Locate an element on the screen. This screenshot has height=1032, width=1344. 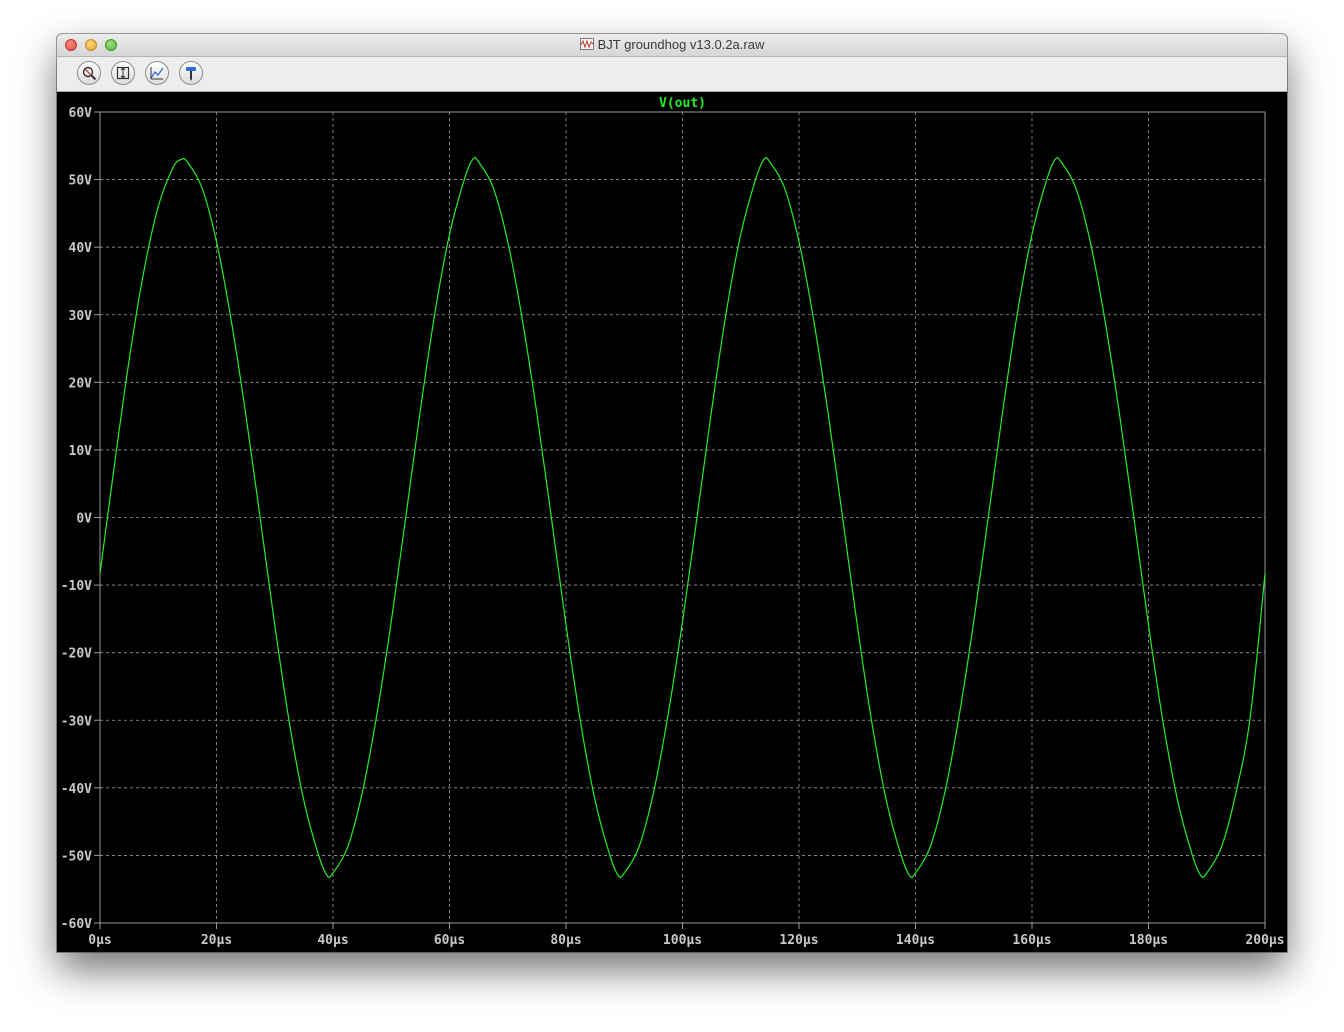
x-tick-label: 60µs is located at coordinates (449, 940).